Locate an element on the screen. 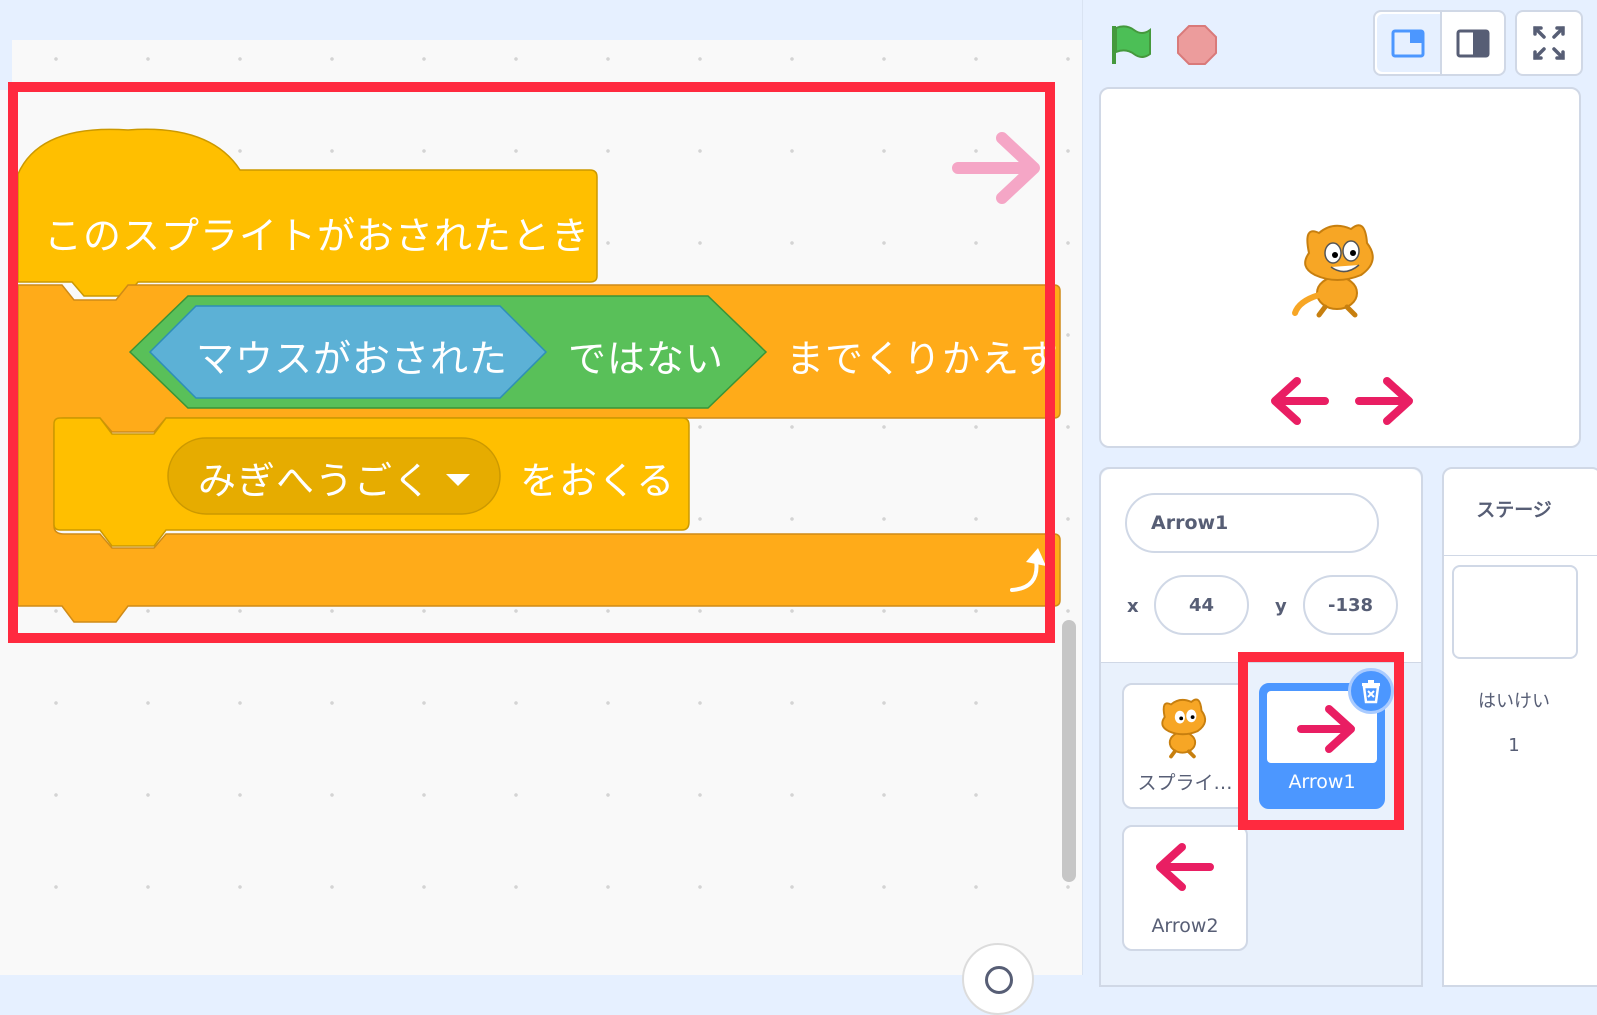 The image size is (1597, 1015). broadcast-suffix-label: をおくる is located at coordinates (598, 481).